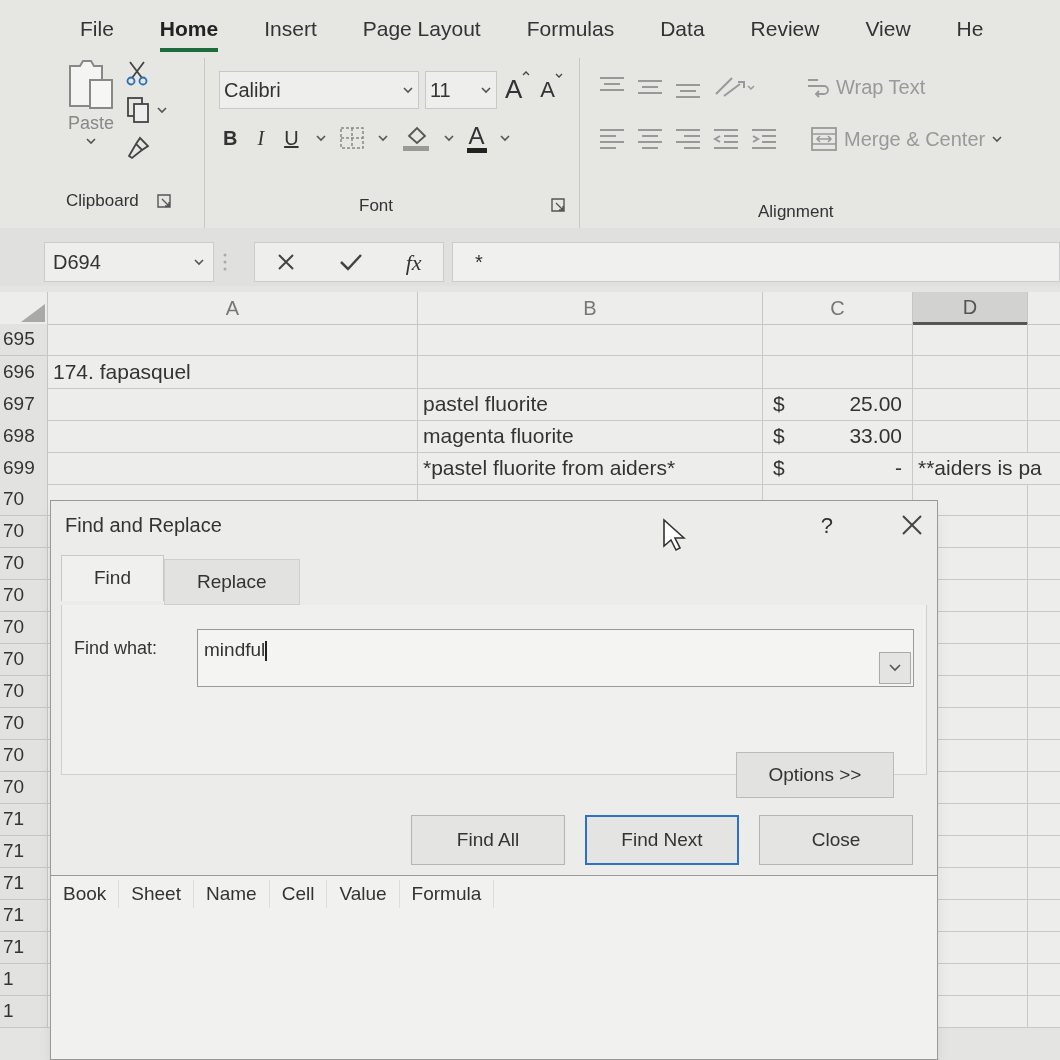  Describe the element at coordinates (912, 525) in the screenshot. I see `close-icon` at that location.